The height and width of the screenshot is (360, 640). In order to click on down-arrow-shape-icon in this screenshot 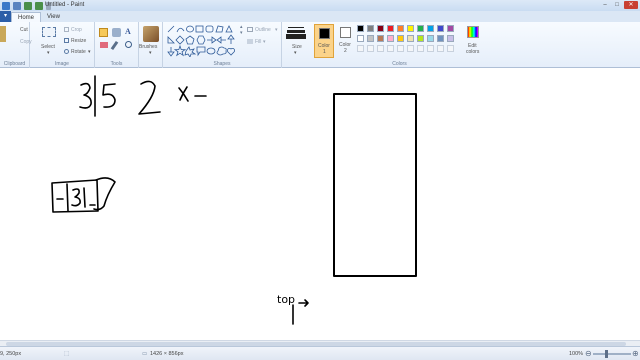, I will do `click(171, 52)`.